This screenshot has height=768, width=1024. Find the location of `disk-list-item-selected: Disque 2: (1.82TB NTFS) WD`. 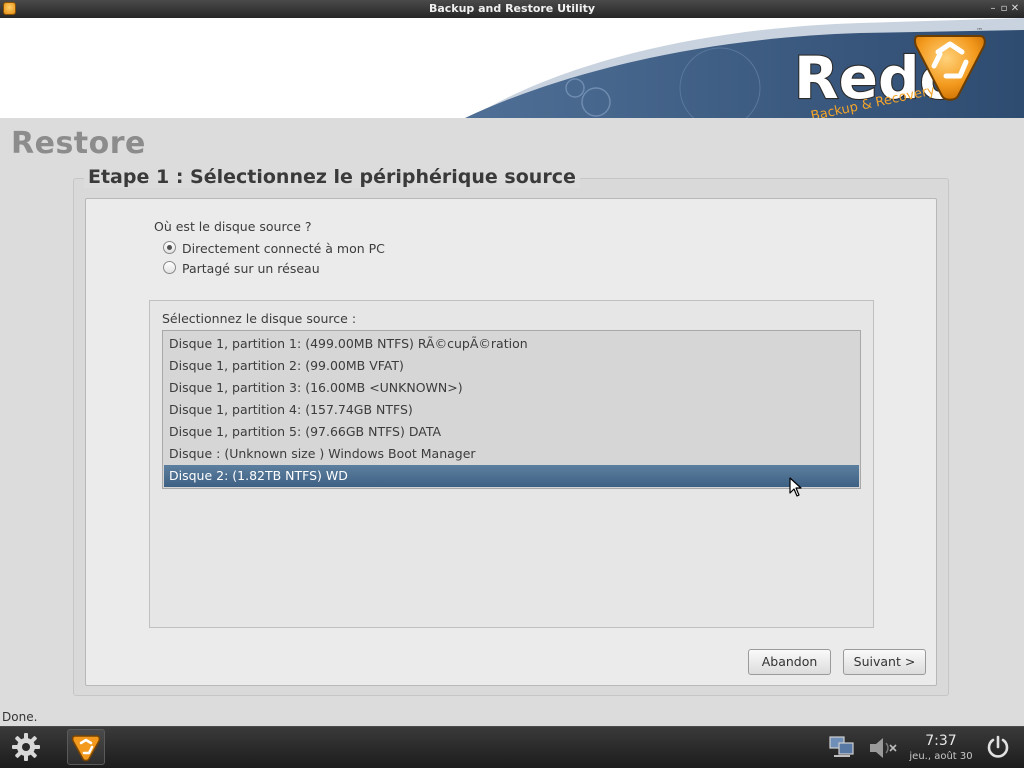

disk-list-item-selected: Disque 2: (1.82TB NTFS) WD is located at coordinates (511, 476).